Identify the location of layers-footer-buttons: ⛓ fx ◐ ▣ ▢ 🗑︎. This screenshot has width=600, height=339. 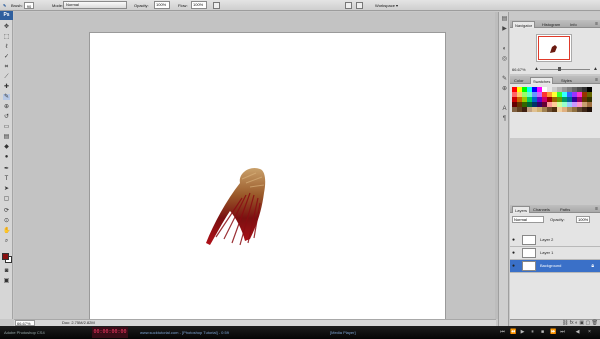
(555, 322).